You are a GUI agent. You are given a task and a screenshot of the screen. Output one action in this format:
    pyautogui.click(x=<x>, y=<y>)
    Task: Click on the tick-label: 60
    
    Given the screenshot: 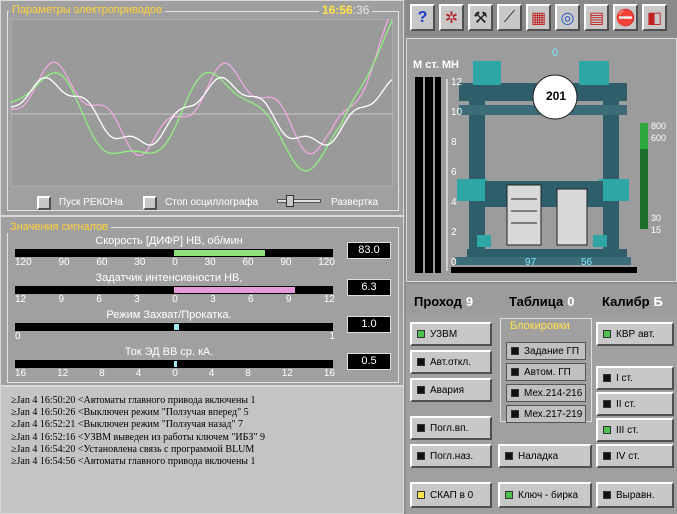 What is the action you would take?
    pyautogui.click(x=102, y=262)
    